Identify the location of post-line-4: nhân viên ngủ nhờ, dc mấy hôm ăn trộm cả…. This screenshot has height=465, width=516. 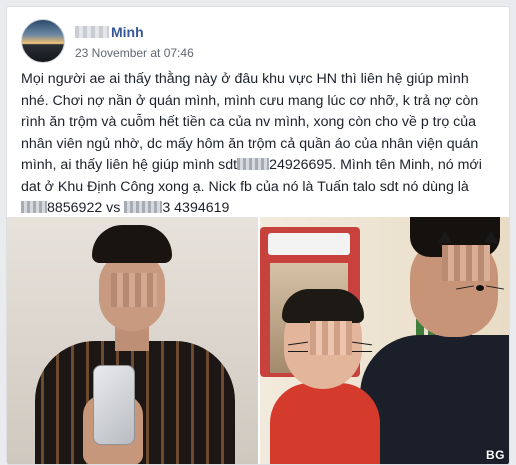
(250, 143).